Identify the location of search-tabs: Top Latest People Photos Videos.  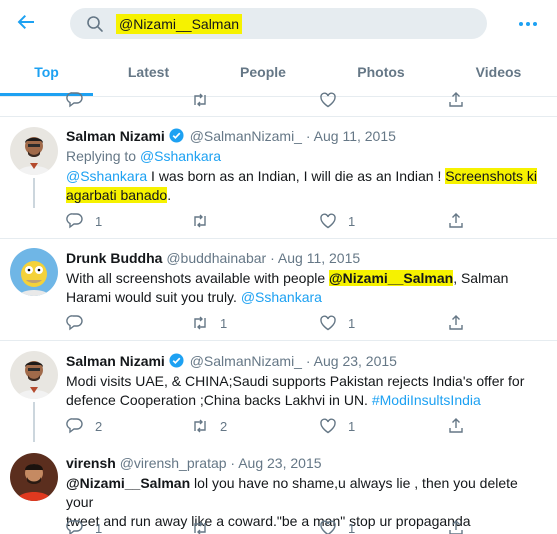
(278, 73).